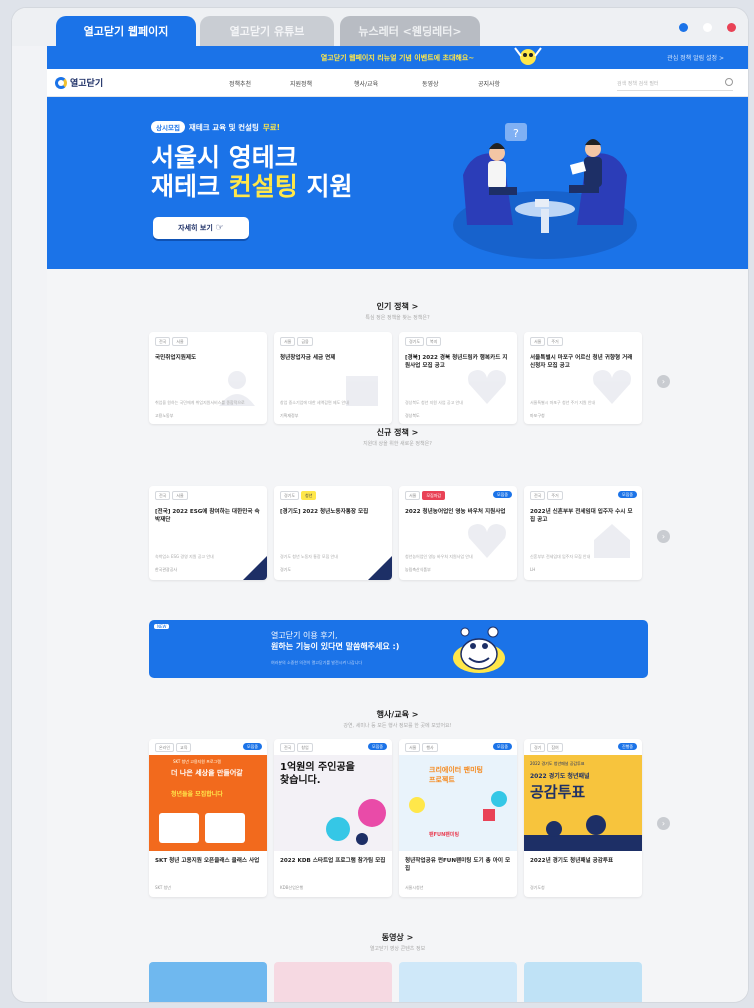 This screenshot has height=1008, width=754. I want to click on poster-box, so click(179, 828).